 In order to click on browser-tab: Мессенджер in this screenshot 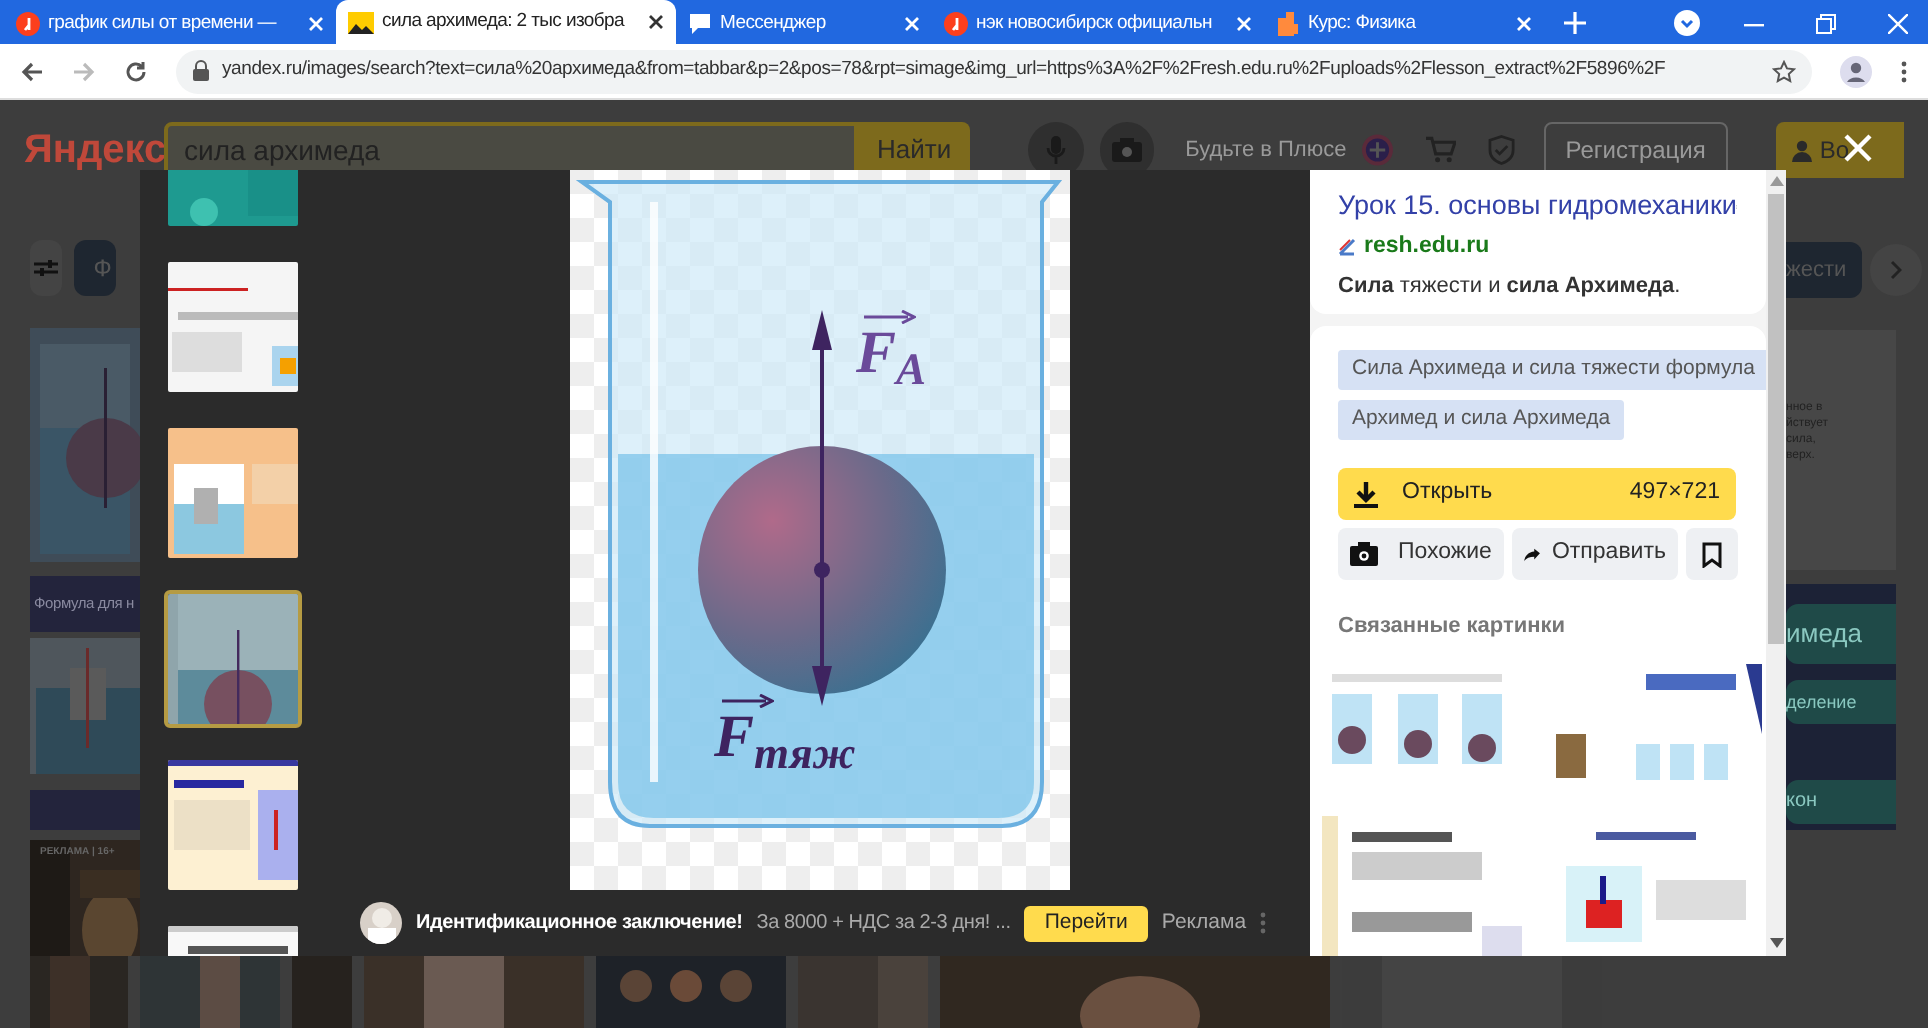, I will do `click(804, 24)`.